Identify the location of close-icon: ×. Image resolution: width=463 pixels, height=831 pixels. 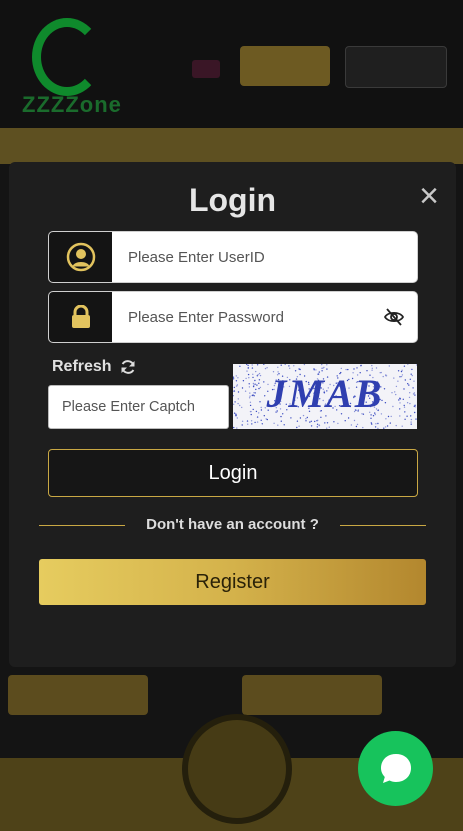
(429, 196).